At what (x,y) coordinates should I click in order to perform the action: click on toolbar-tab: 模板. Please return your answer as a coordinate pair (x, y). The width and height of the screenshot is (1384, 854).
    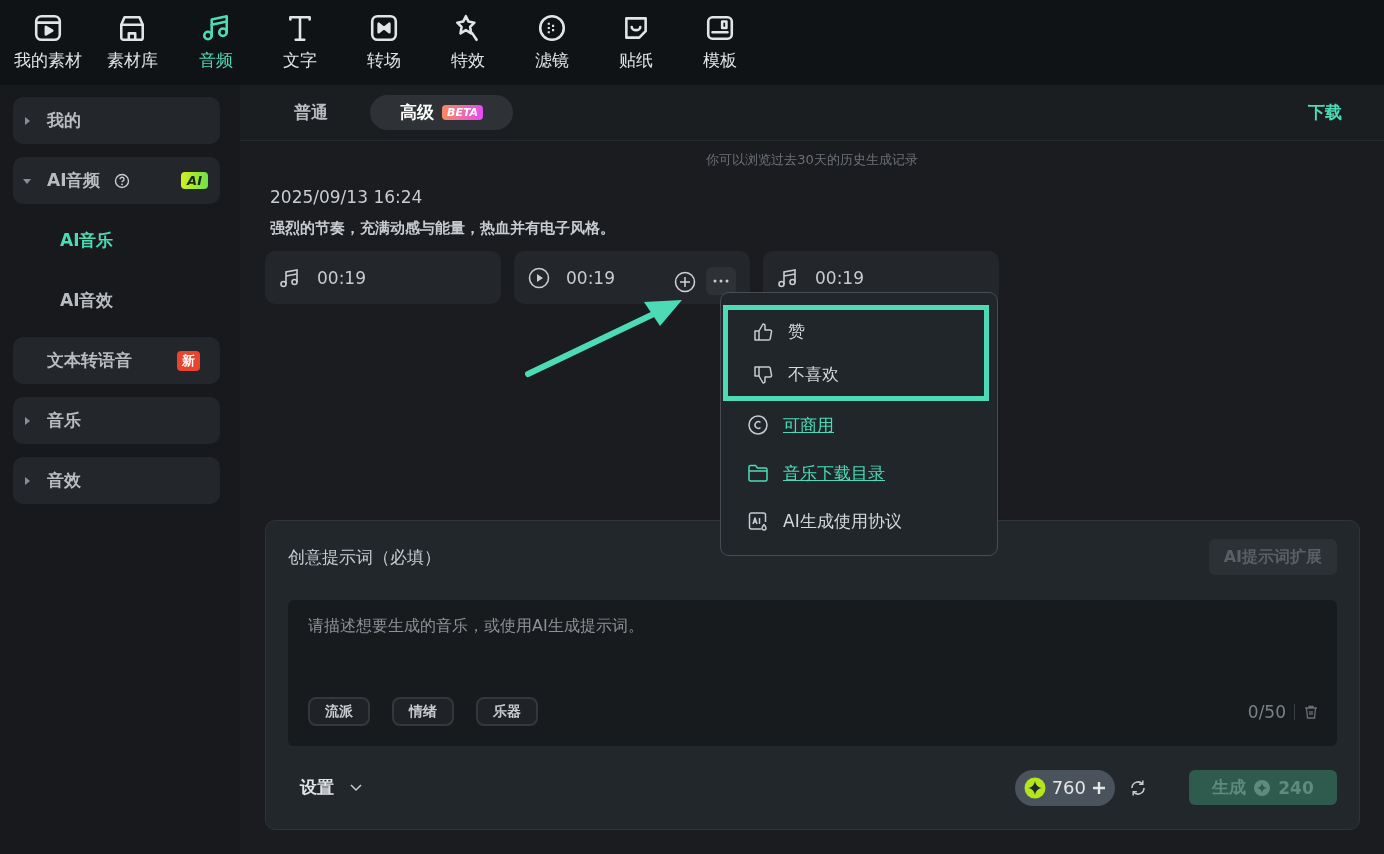
    Looking at the image, I should click on (720, 42).